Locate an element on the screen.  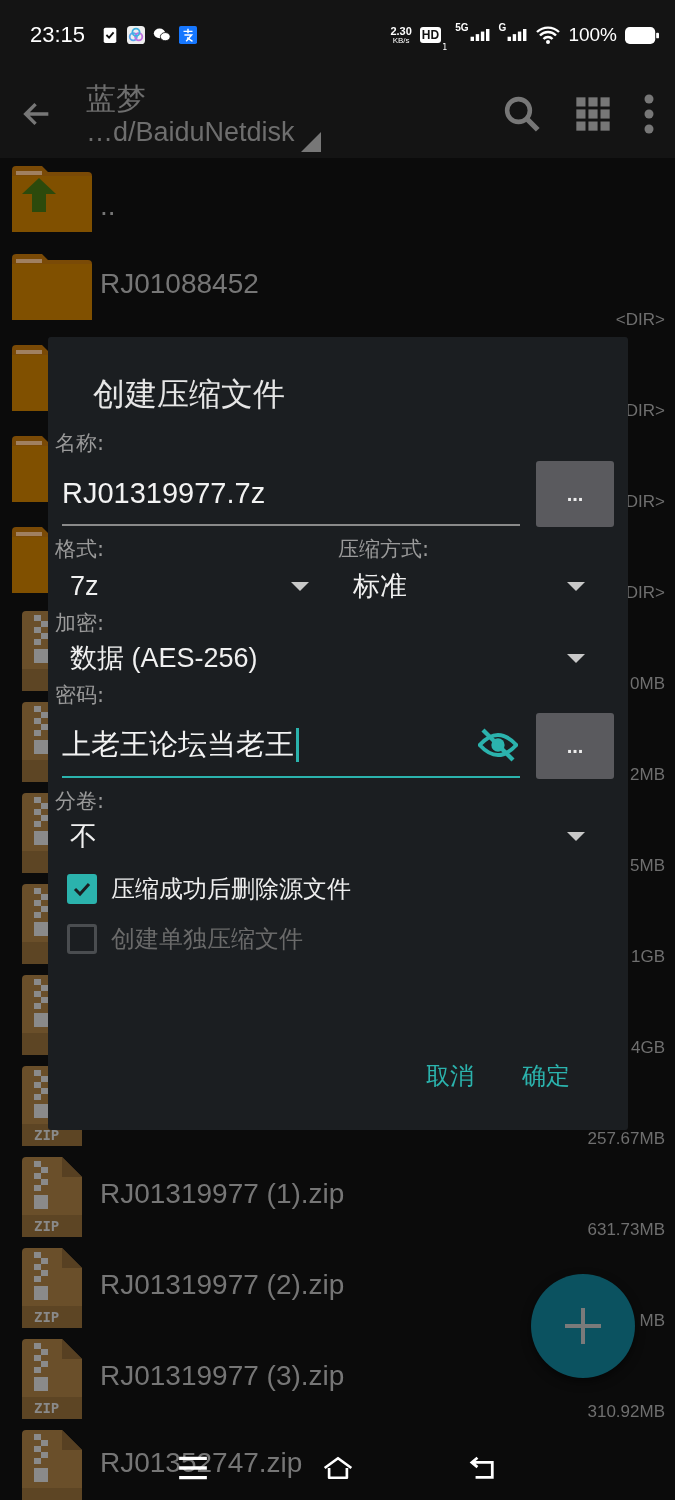
name-field: RJ01319977.7z is located at coordinates (291, 494).